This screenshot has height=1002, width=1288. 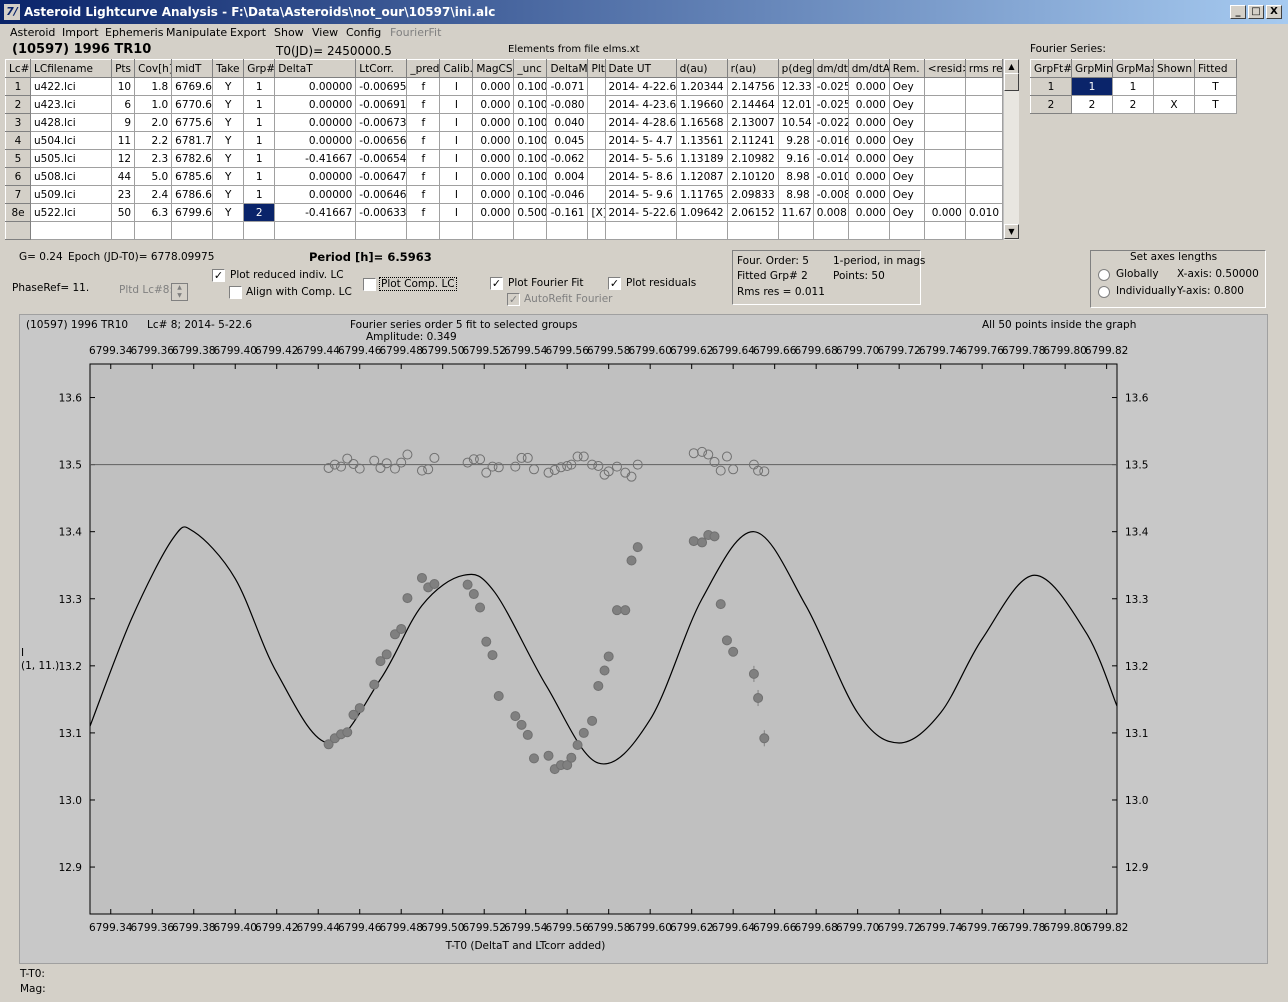 What do you see at coordinates (1274, 12) in the screenshot?
I see `close-button: X` at bounding box center [1274, 12].